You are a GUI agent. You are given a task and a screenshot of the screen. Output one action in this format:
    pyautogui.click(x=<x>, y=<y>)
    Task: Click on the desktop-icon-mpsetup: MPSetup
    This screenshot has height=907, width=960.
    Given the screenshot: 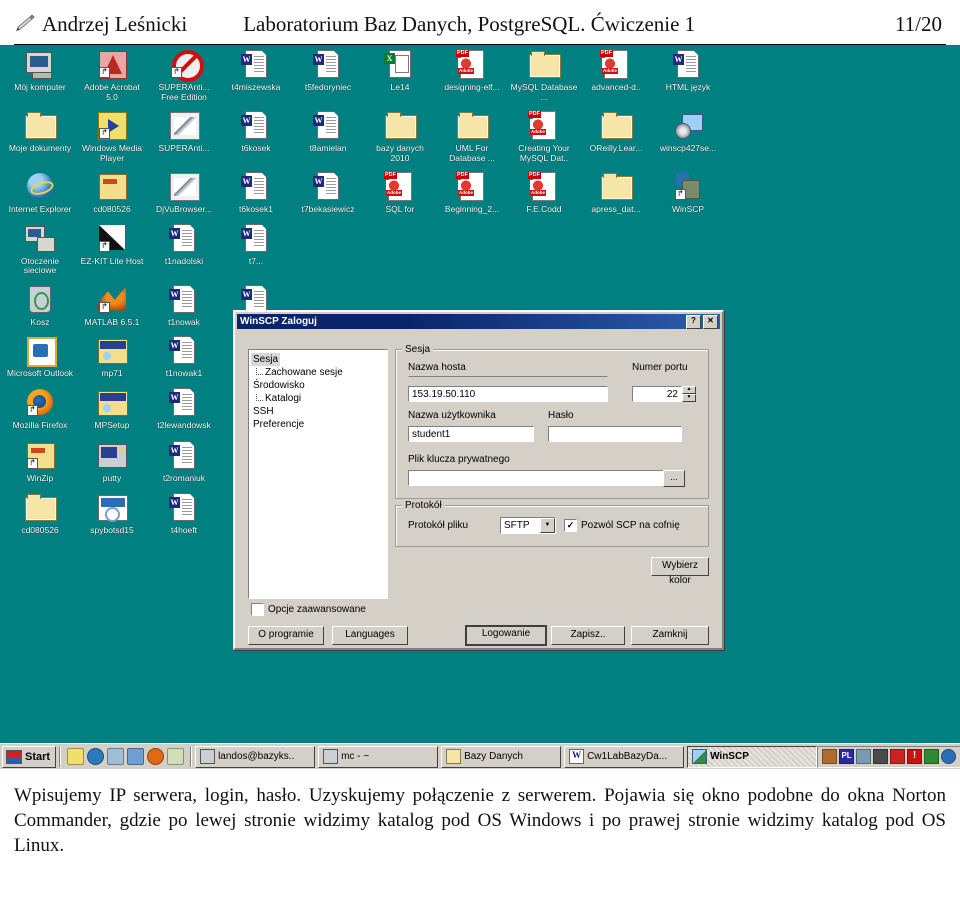 What is the action you would take?
    pyautogui.click(x=112, y=409)
    